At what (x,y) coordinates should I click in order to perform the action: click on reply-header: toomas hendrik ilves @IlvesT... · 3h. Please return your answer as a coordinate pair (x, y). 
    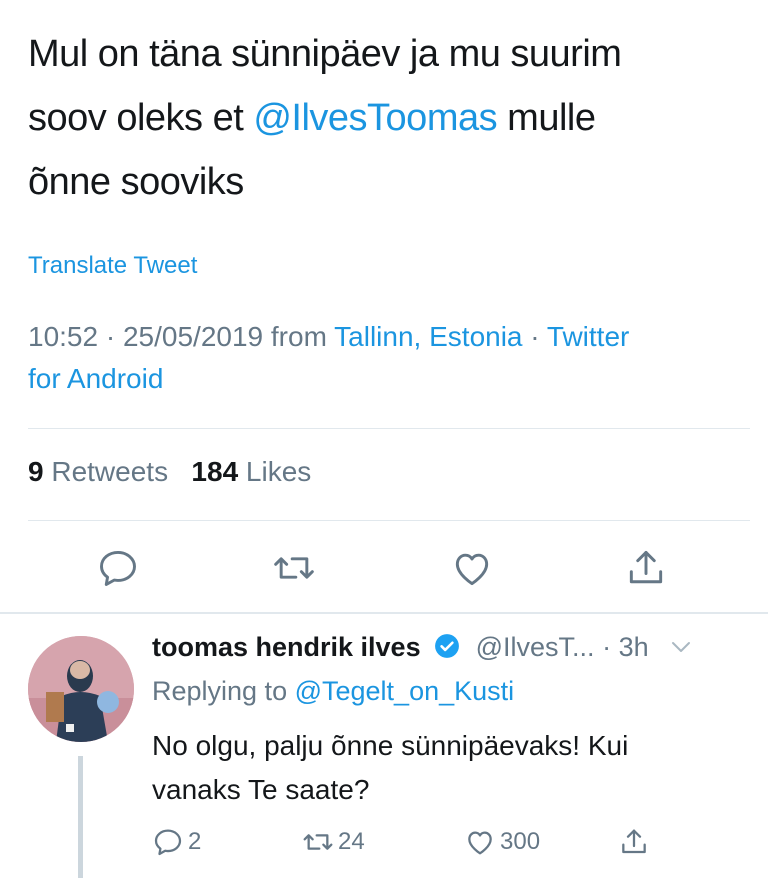
    Looking at the image, I should click on (452, 647).